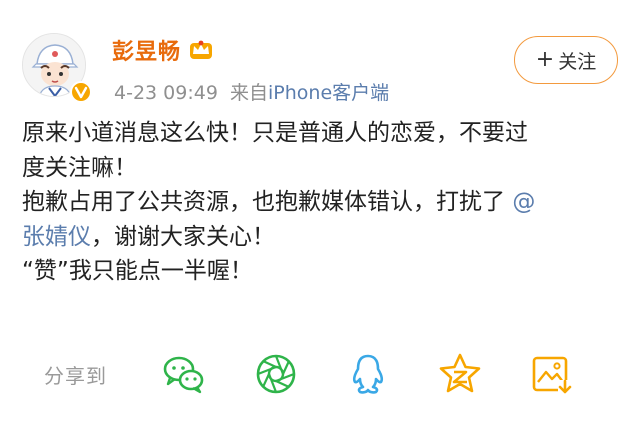 Image resolution: width=640 pixels, height=433 pixels. I want to click on content-line: 抱歉占用了公共资源，也抱歉媒体错认，打扰了 @, so click(322, 202).